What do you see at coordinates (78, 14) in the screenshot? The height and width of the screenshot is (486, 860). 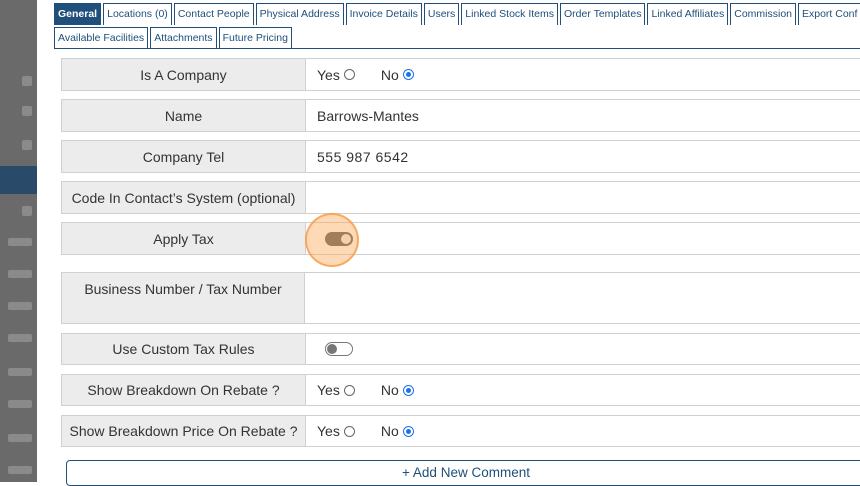 I see `tab-general: General` at bounding box center [78, 14].